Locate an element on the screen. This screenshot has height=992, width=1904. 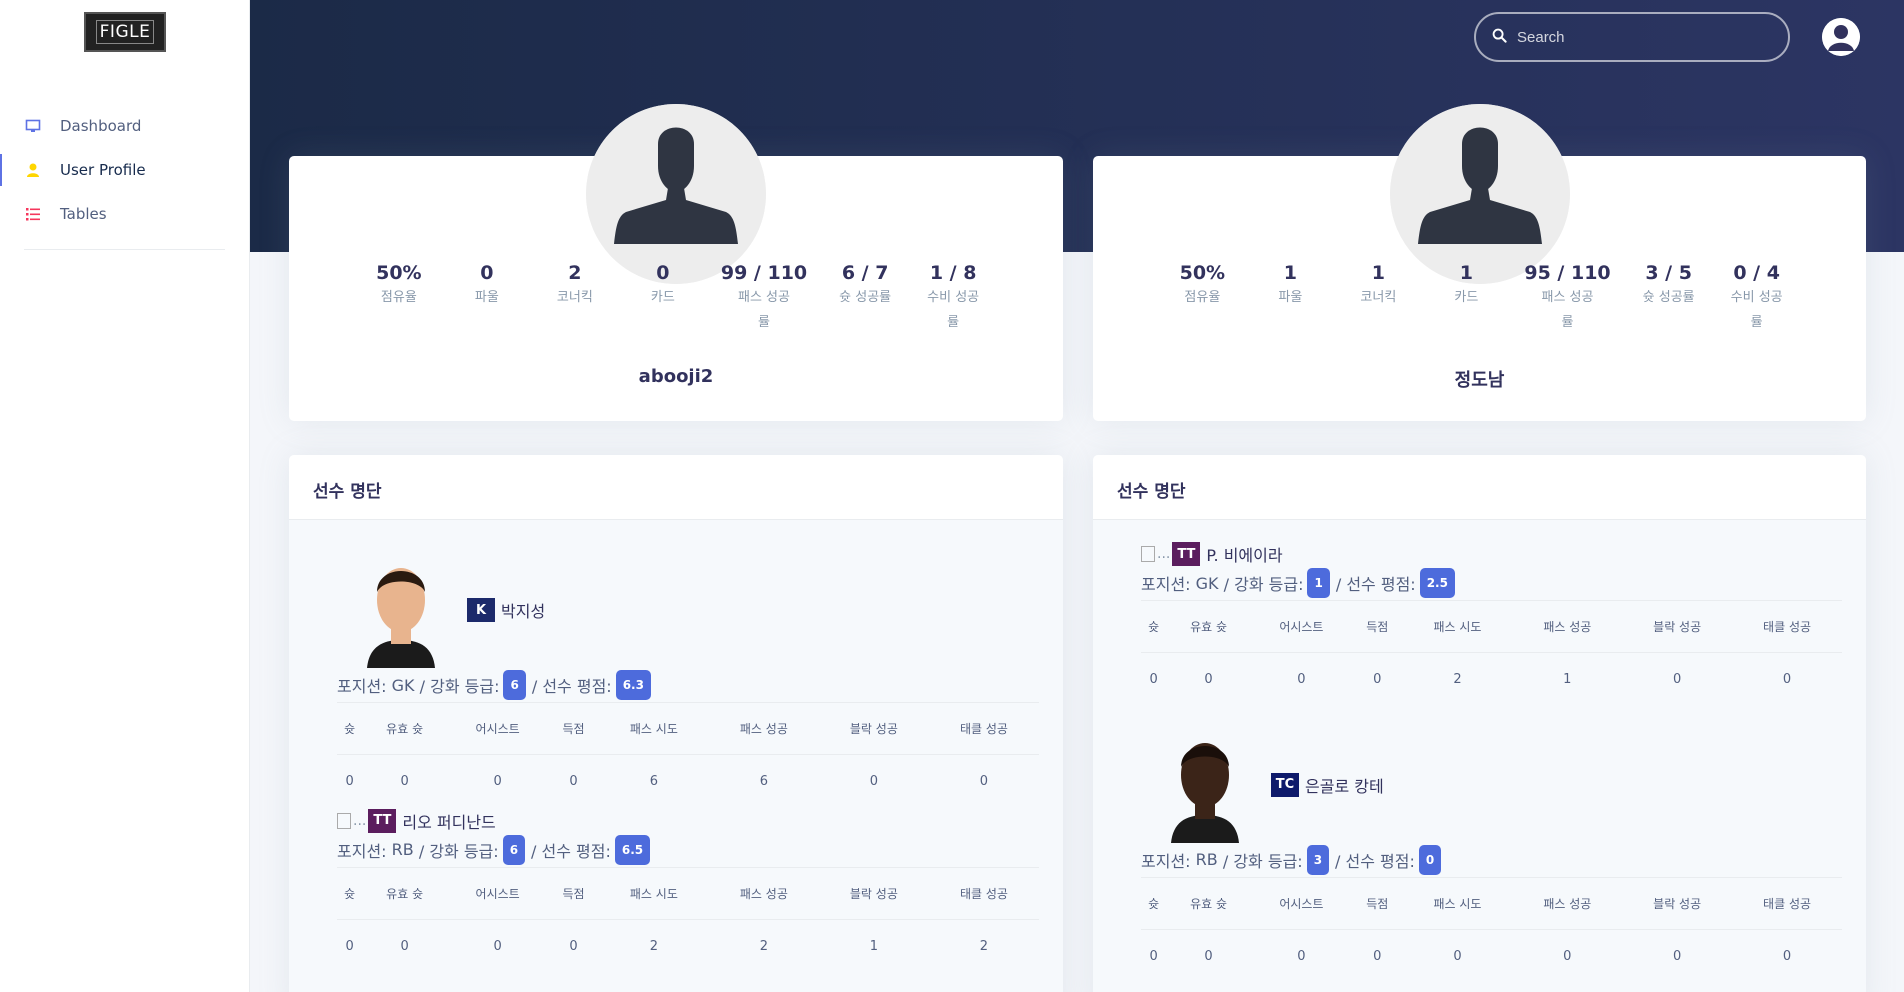
stat-label: 파울 is located at coordinates (1290, 297).